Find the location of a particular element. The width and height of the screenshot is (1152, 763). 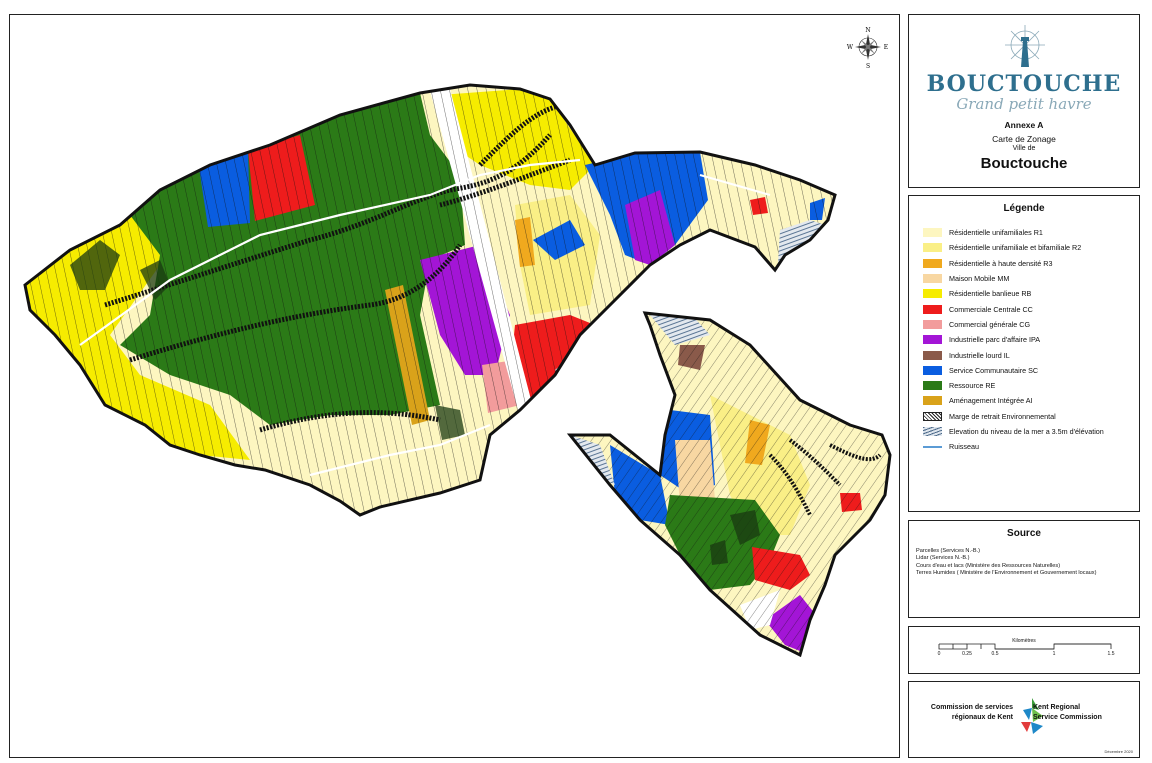

legend-heading: Légende is located at coordinates (1024, 208).